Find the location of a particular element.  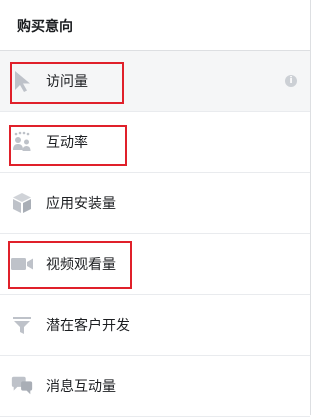

funnel-icon is located at coordinates (22, 325).